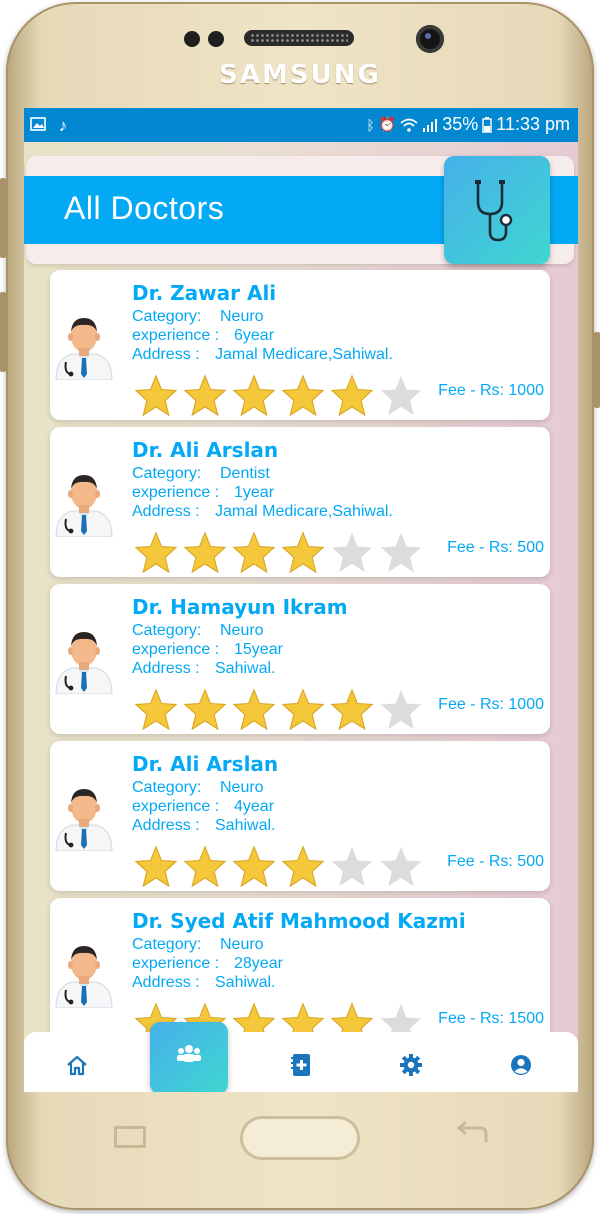 The height and width of the screenshot is (1214, 600). I want to click on earpiece-grille, so click(299, 38).